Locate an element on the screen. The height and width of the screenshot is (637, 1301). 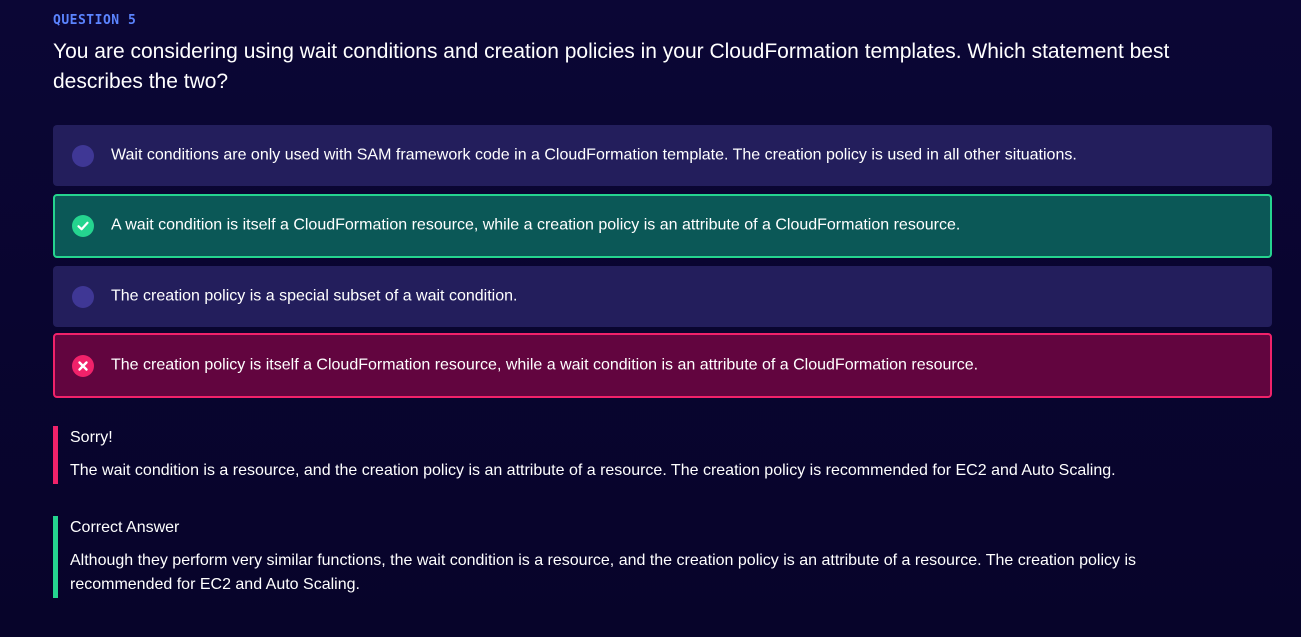
correct-answer-feedback-bar is located at coordinates (55, 557).